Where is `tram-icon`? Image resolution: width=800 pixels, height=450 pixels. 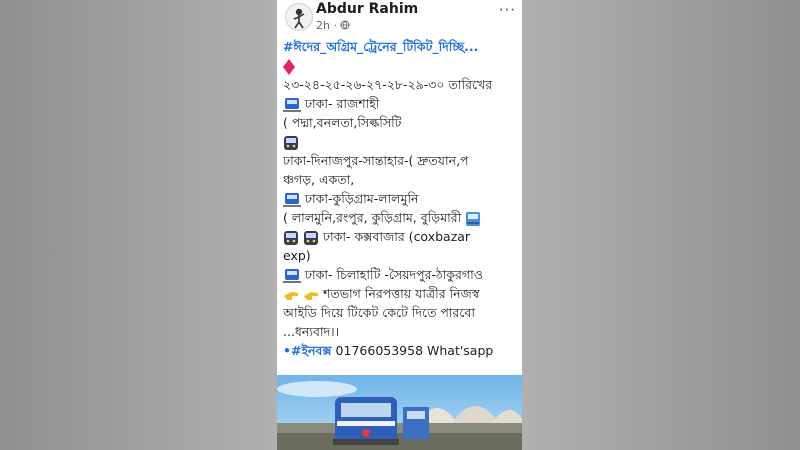
tram-icon is located at coordinates (473, 218).